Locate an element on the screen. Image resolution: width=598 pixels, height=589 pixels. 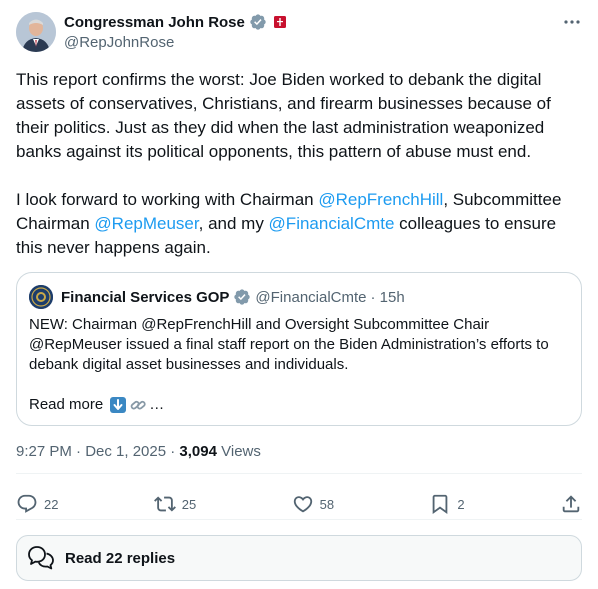
government-flag-icon is located at coordinates (280, 22).